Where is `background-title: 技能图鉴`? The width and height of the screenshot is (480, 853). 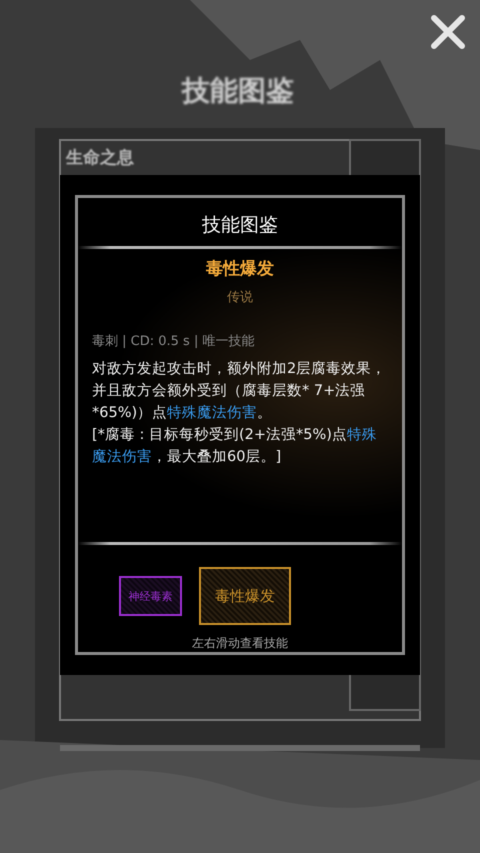
background-title: 技能图鉴 is located at coordinates (238, 91).